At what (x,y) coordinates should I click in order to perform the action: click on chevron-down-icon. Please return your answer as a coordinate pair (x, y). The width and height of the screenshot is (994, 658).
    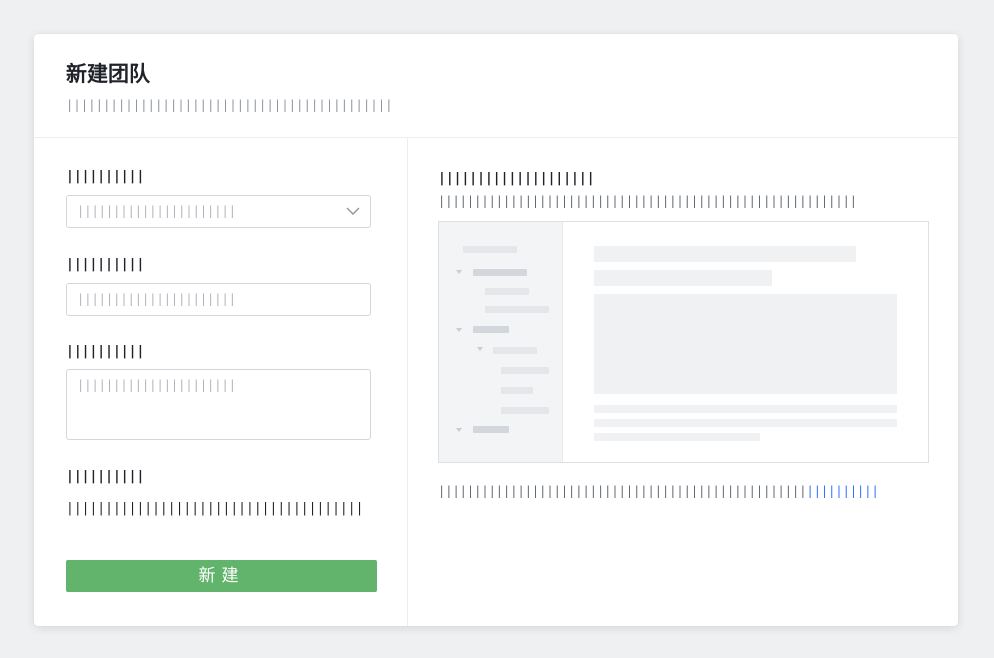
    Looking at the image, I should click on (353, 211).